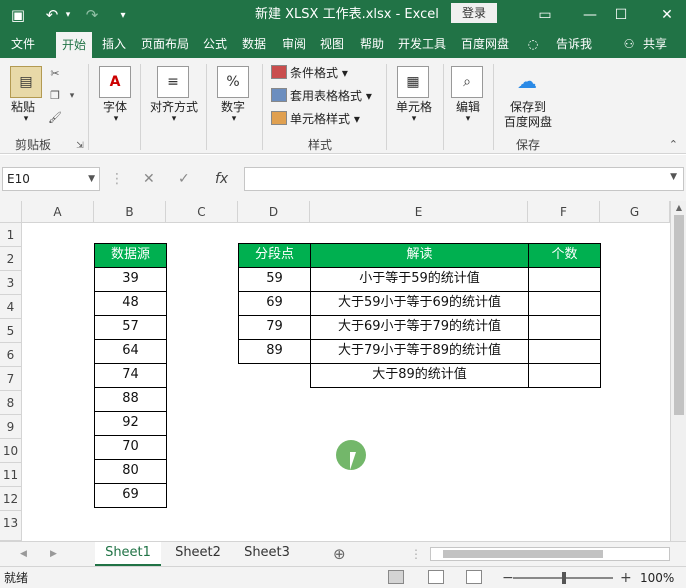 The height and width of the screenshot is (588, 686). What do you see at coordinates (215, 44) in the screenshot?
I see `tab-formulas: 公式` at bounding box center [215, 44].